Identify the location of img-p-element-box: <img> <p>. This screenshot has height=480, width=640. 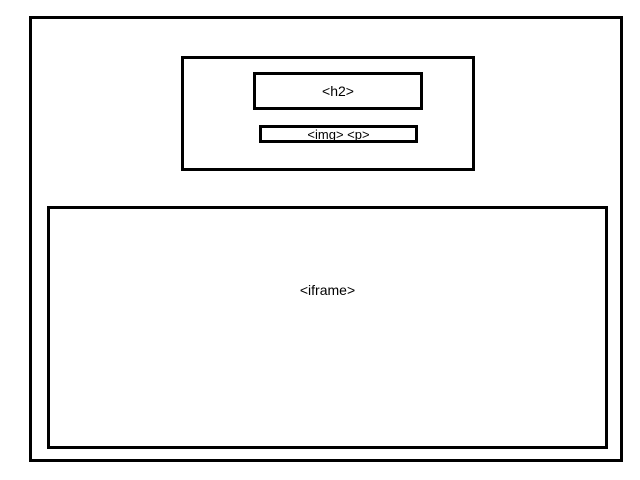
(338, 134).